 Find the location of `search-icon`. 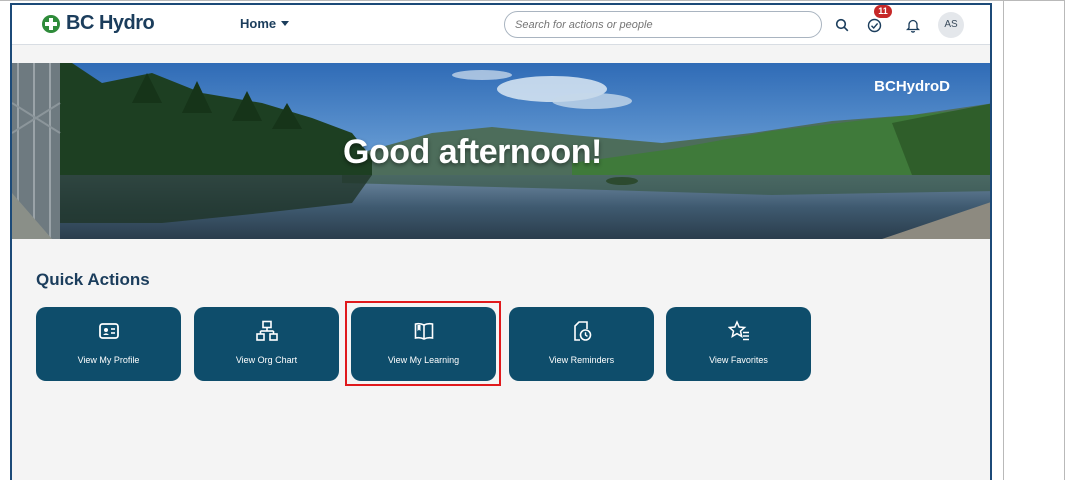

search-icon is located at coordinates (842, 25).